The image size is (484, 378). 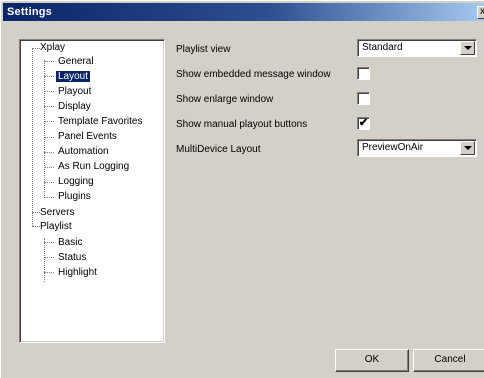 I want to click on ok-button: OK, so click(x=372, y=360).